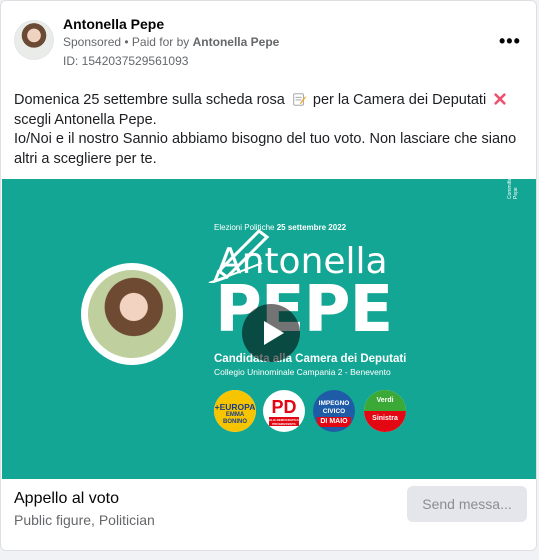 The height and width of the screenshot is (560, 539). What do you see at coordinates (113, 24) in the screenshot?
I see `author-name: Antonella Pepe` at bounding box center [113, 24].